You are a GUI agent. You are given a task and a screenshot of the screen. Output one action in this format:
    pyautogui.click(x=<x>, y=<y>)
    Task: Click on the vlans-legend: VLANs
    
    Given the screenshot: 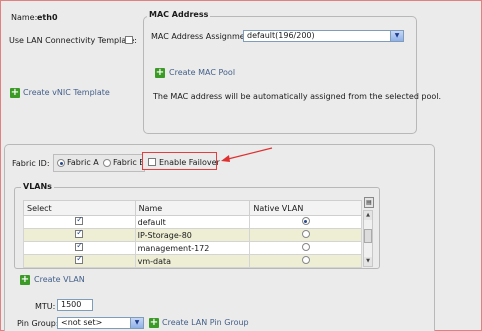 What is the action you would take?
    pyautogui.click(x=37, y=186)
    